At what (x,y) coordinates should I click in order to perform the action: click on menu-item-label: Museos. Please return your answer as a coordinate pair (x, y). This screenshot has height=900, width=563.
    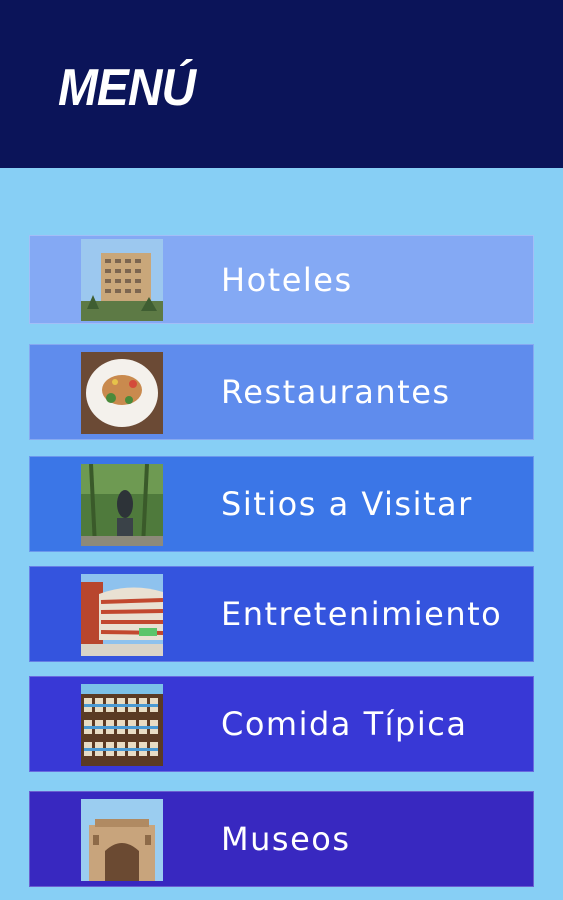
    Looking at the image, I should click on (286, 839).